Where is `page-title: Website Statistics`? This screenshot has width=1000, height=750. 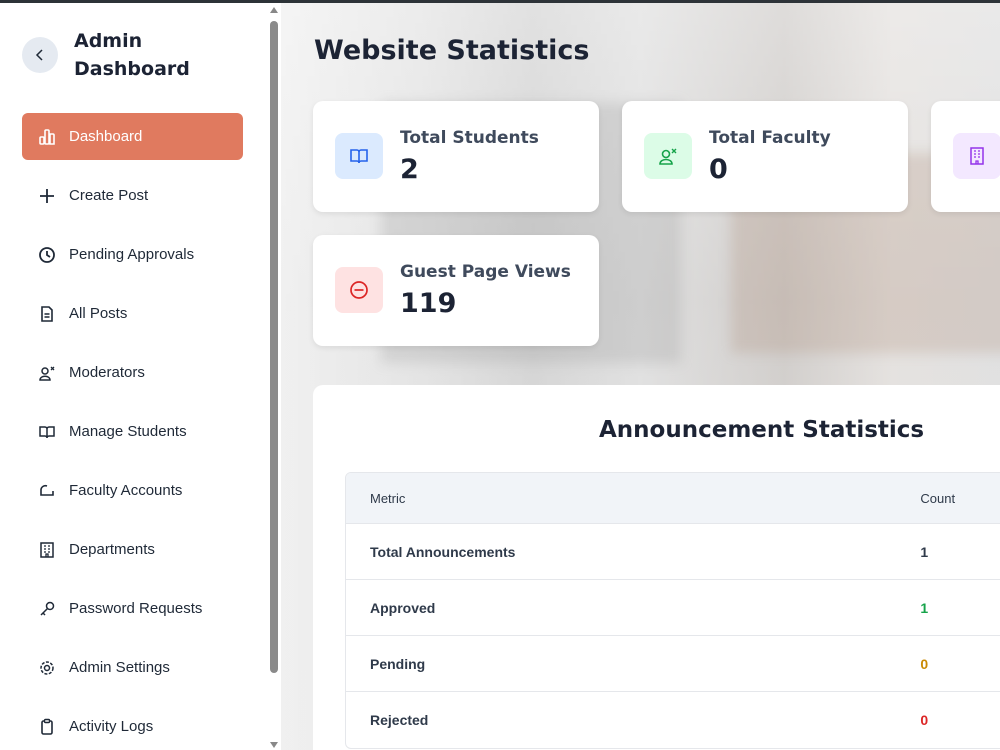 page-title: Website Statistics is located at coordinates (452, 50).